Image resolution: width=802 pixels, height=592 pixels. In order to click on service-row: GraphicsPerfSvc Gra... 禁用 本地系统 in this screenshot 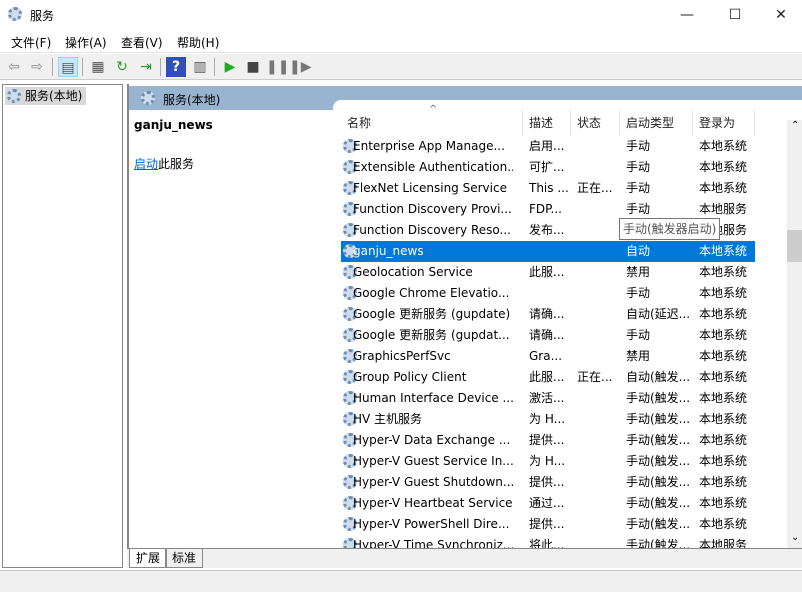, I will do `click(548, 356)`.